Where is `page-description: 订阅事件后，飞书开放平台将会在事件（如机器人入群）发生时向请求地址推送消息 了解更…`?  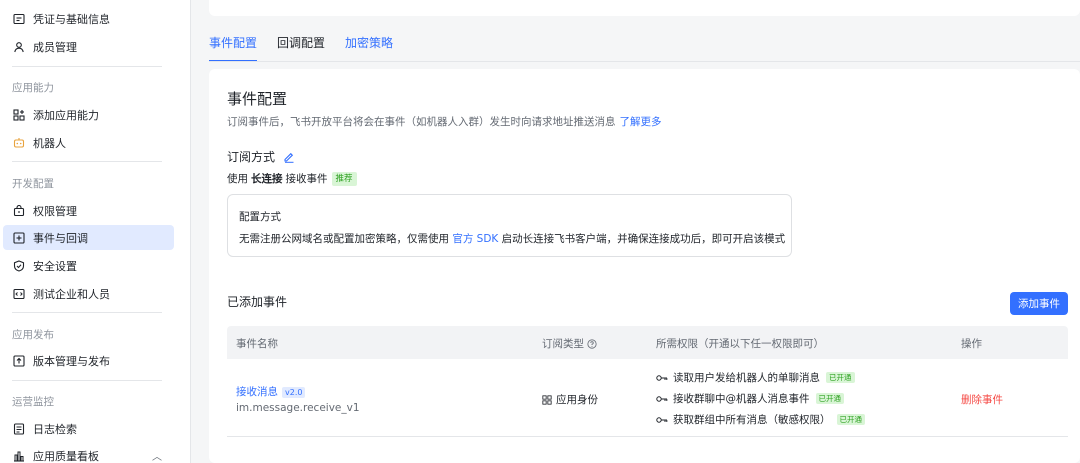 page-description: 订阅事件后，飞书开放平台将会在事件（如机器人入群）发生时向请求地址推送消息 了解更… is located at coordinates (444, 121).